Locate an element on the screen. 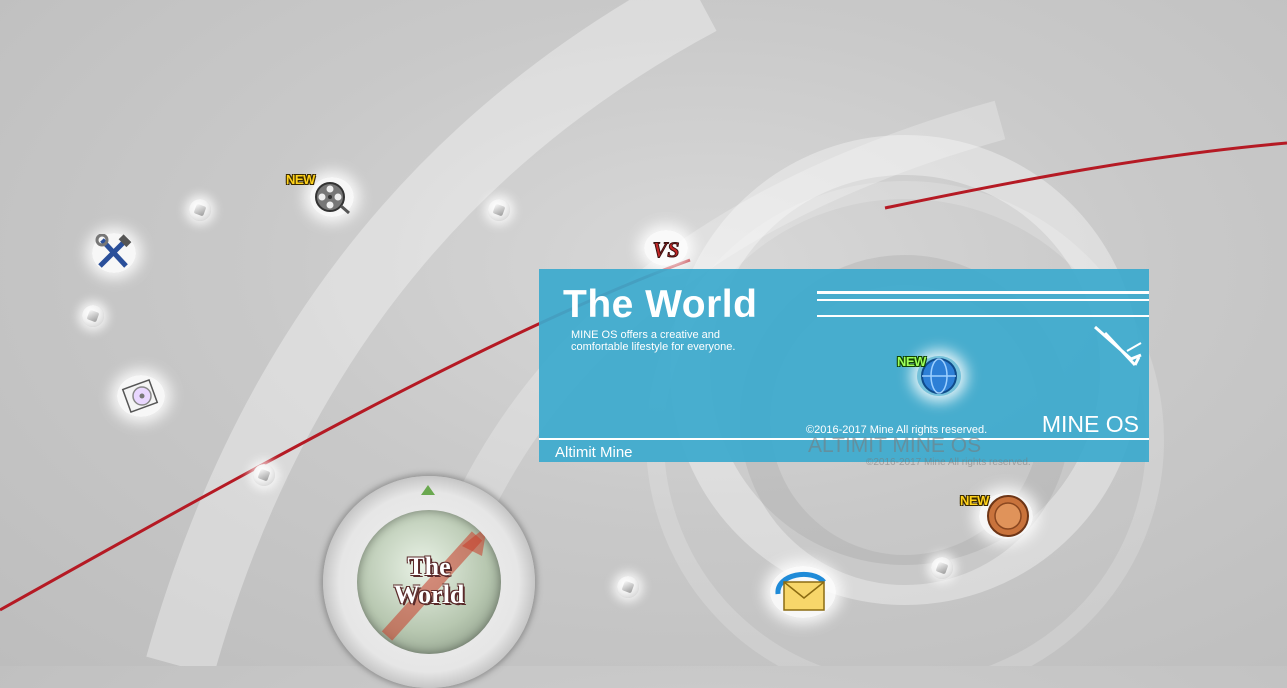 The image size is (1287, 688). feather-icon is located at coordinates (1118, 346).